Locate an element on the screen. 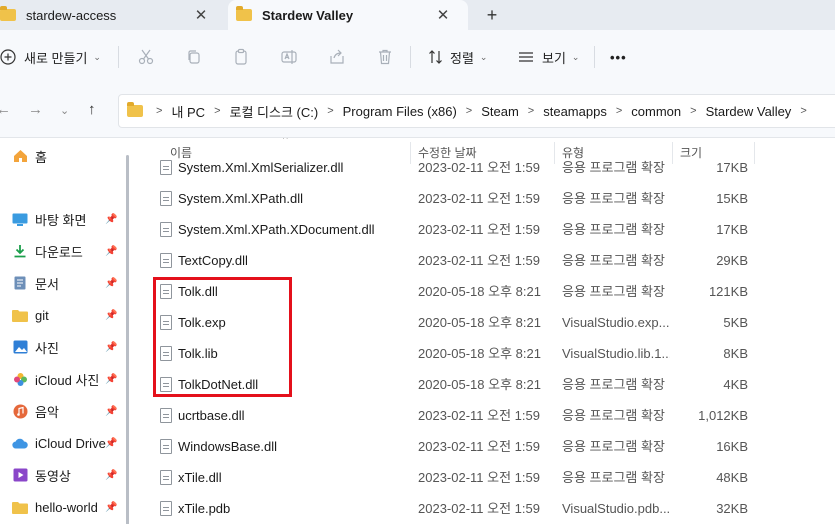  recent-locations-chevron-icon: ⌄ is located at coordinates (64, 110).